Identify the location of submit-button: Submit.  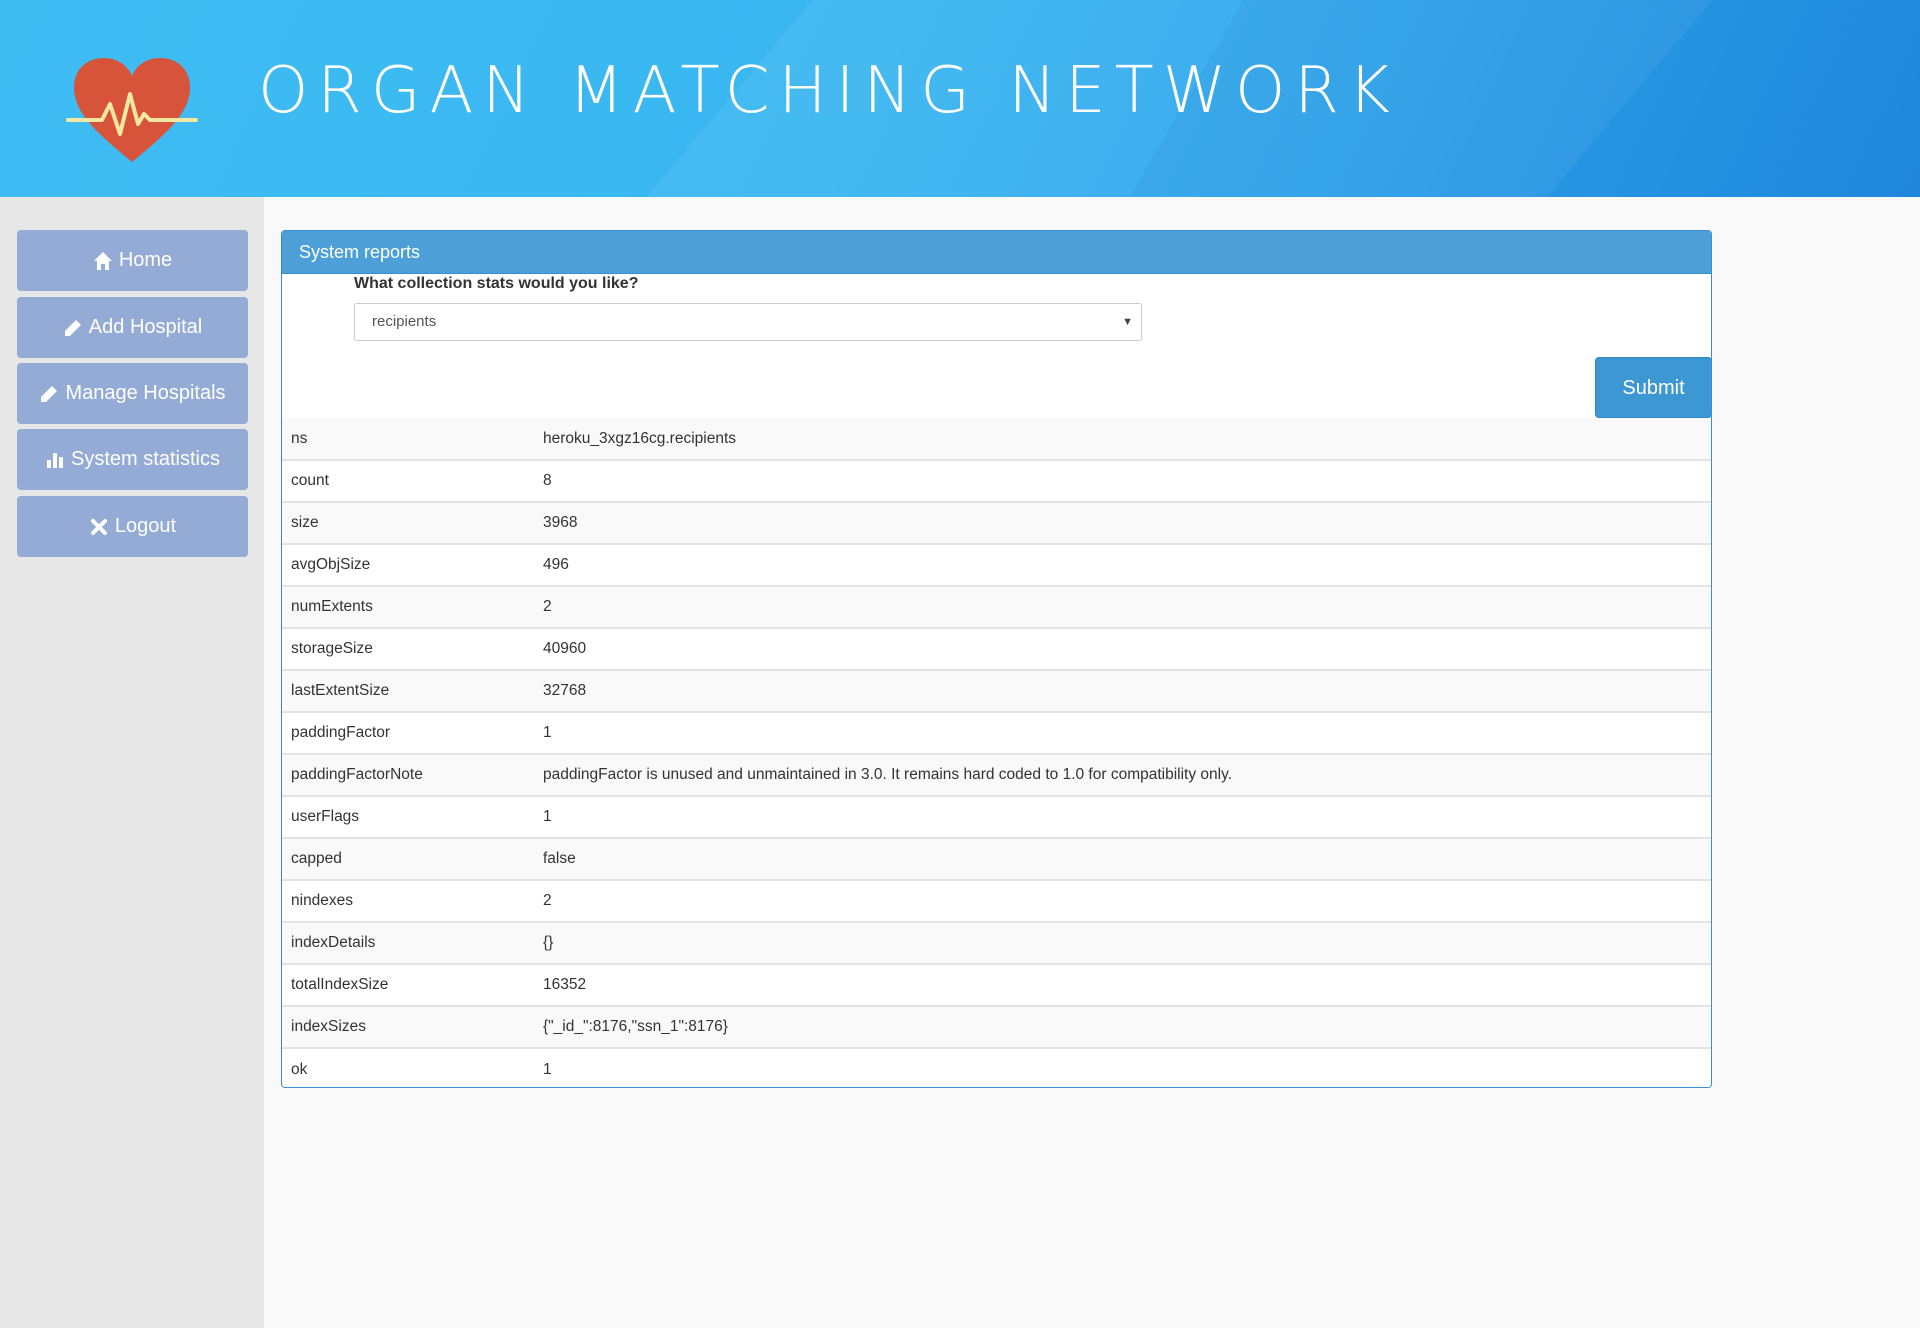
(1653, 387).